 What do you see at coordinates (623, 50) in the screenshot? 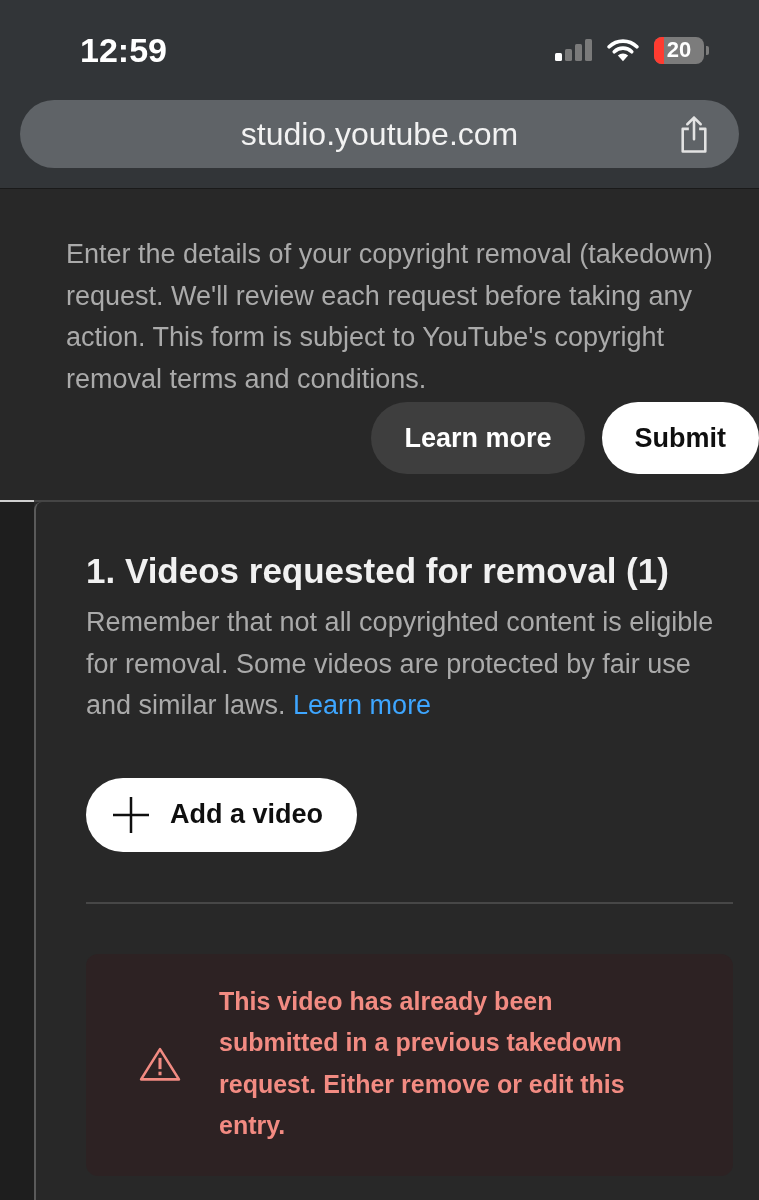
I see `wifi-icon` at bounding box center [623, 50].